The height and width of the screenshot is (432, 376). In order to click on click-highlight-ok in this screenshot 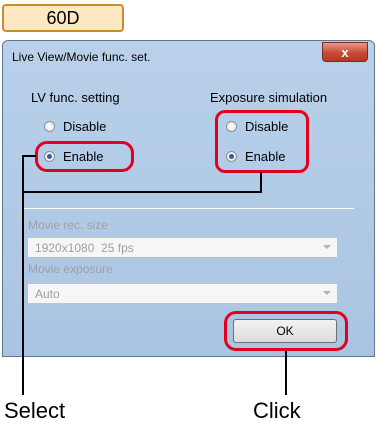, I will do `click(286, 331)`.